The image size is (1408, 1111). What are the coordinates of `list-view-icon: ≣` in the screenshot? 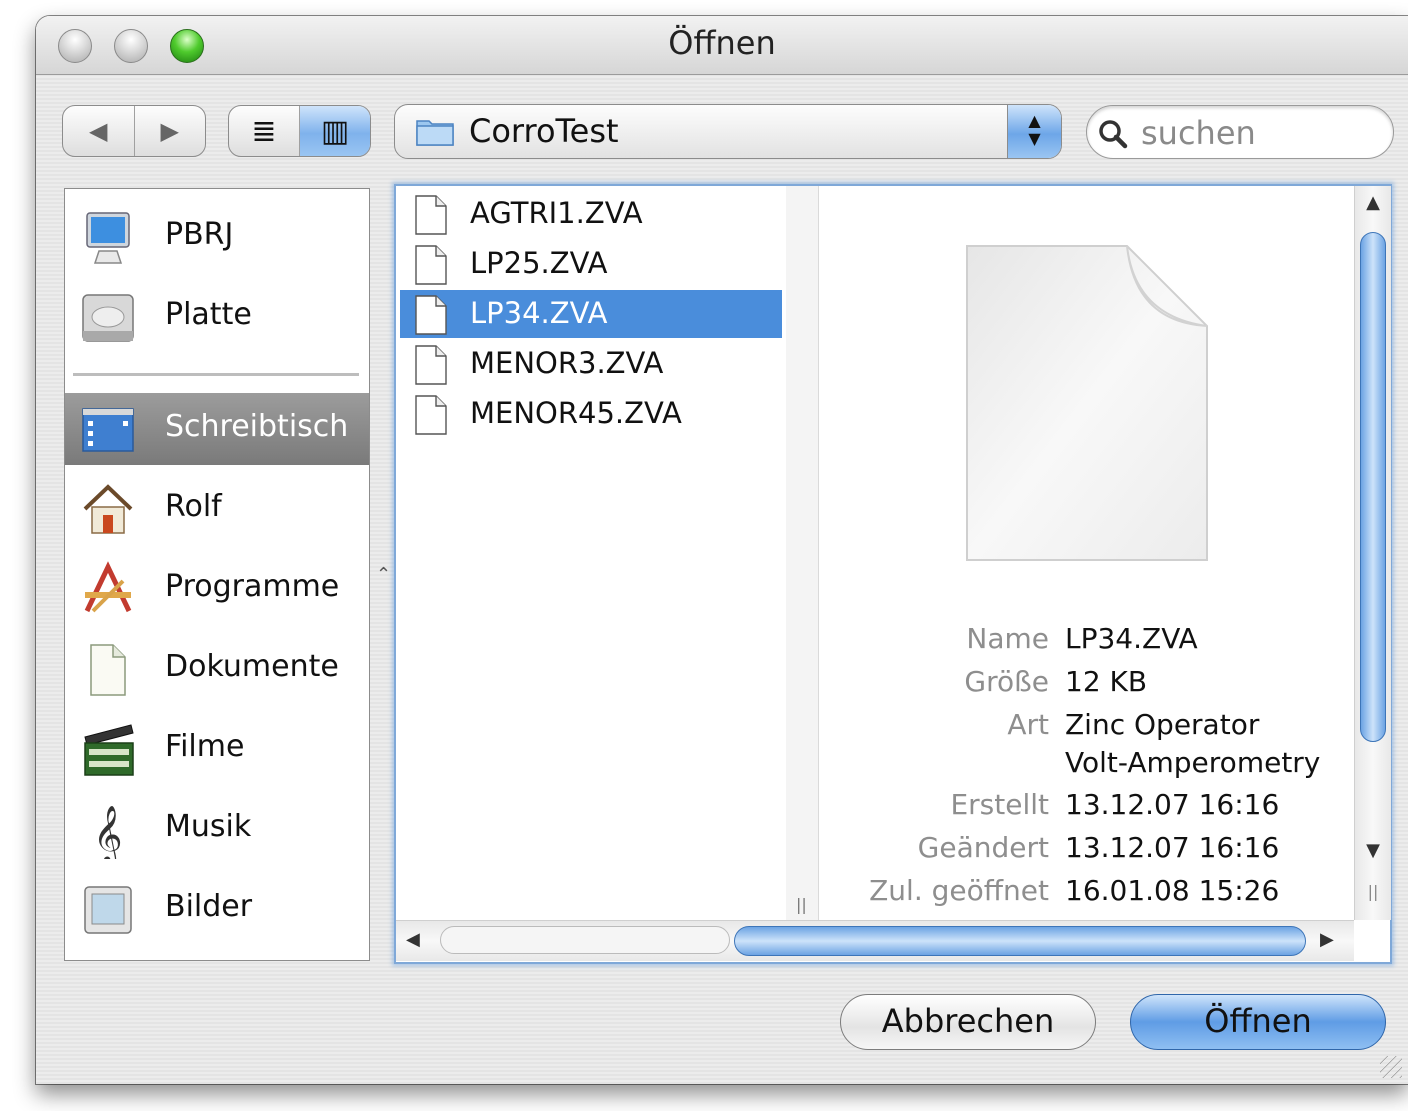 It's located at (264, 131).